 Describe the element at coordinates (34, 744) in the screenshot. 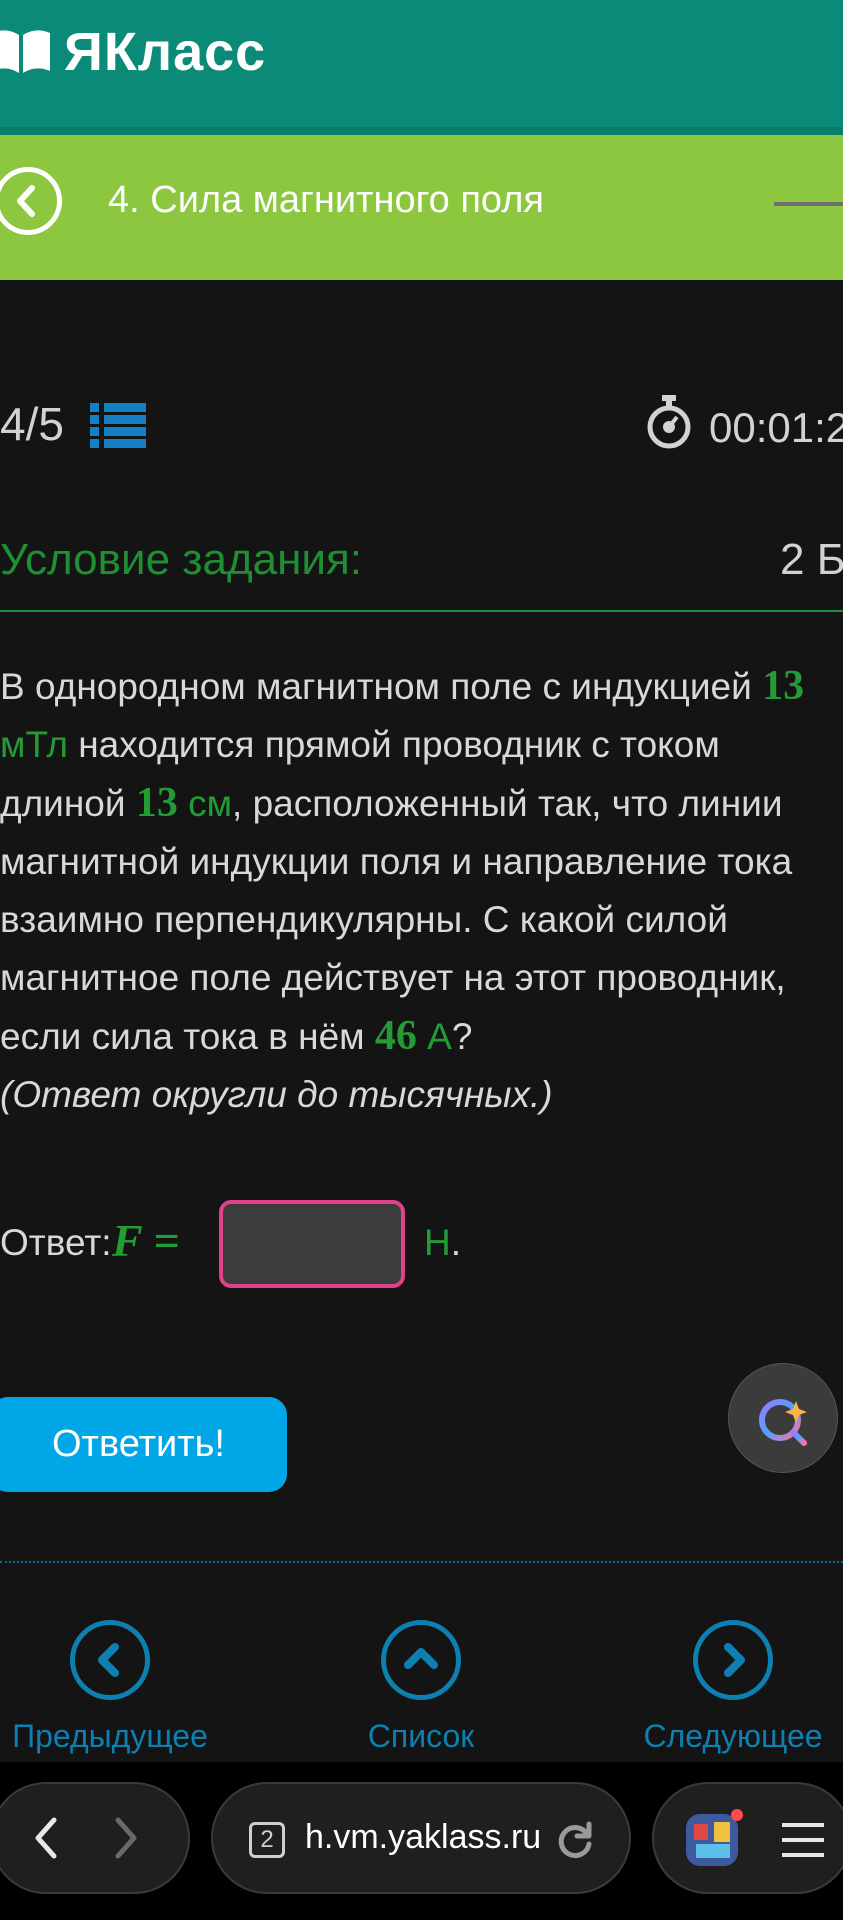

I see `induction-unit: мТл` at that location.